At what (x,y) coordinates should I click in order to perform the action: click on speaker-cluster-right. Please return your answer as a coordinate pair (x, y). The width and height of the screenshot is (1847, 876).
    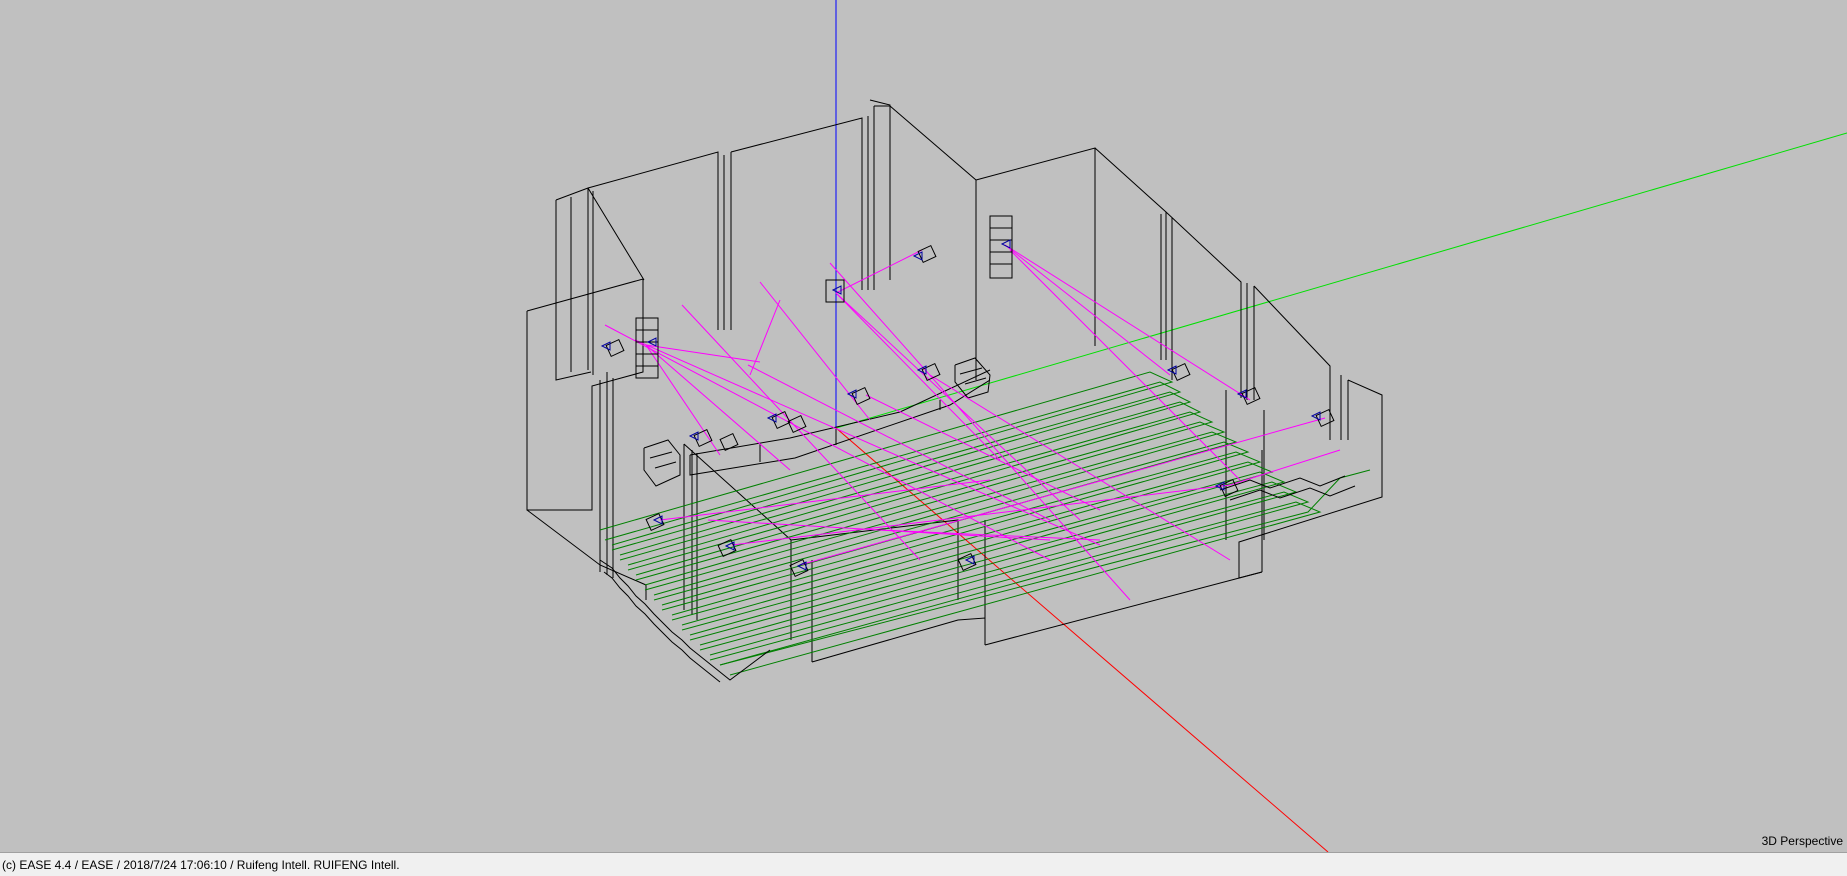
    Looking at the image, I should click on (1001, 247).